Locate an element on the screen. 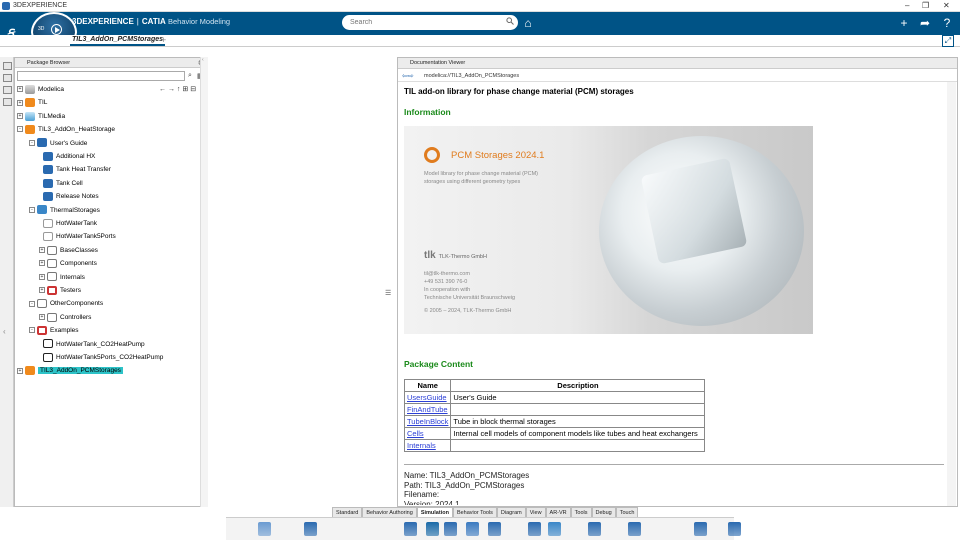  results-icon is located at coordinates (554, 529).